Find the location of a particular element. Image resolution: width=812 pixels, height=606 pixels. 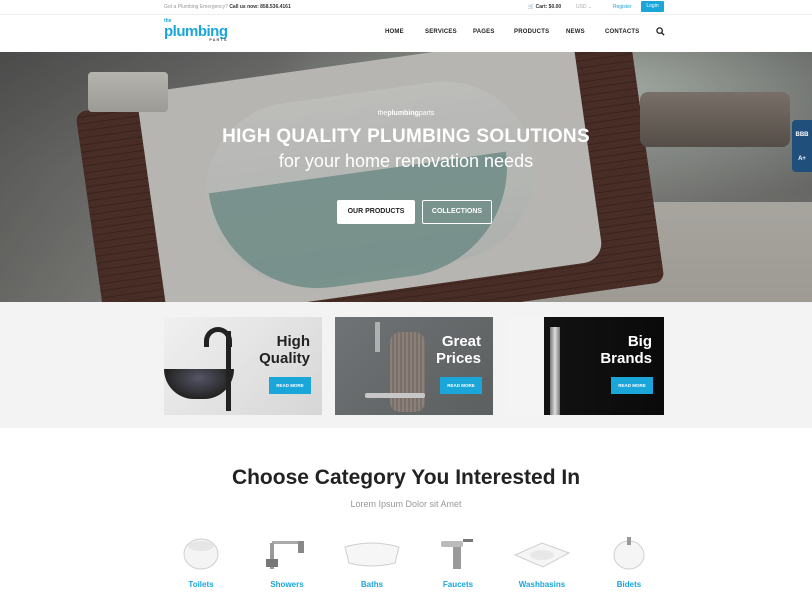

nav-products: PRODUCTS is located at coordinates (531, 32).